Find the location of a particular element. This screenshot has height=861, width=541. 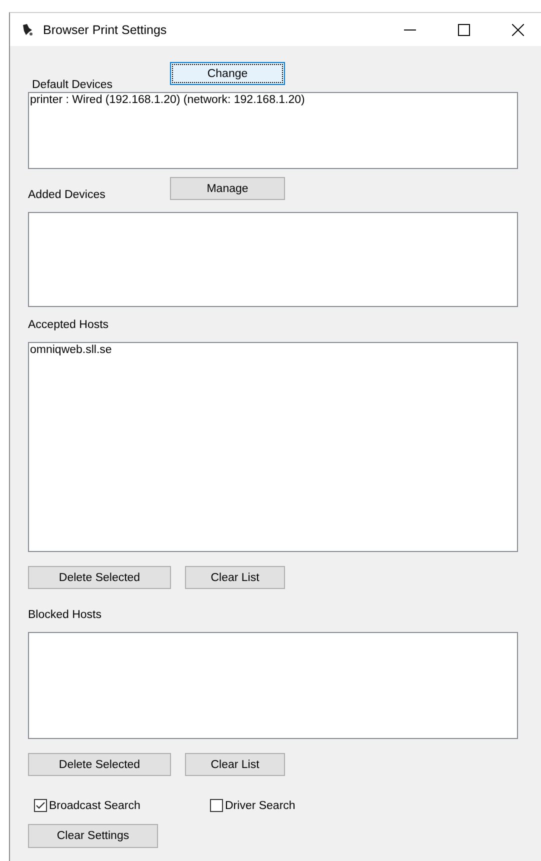

close-icon is located at coordinates (518, 30).